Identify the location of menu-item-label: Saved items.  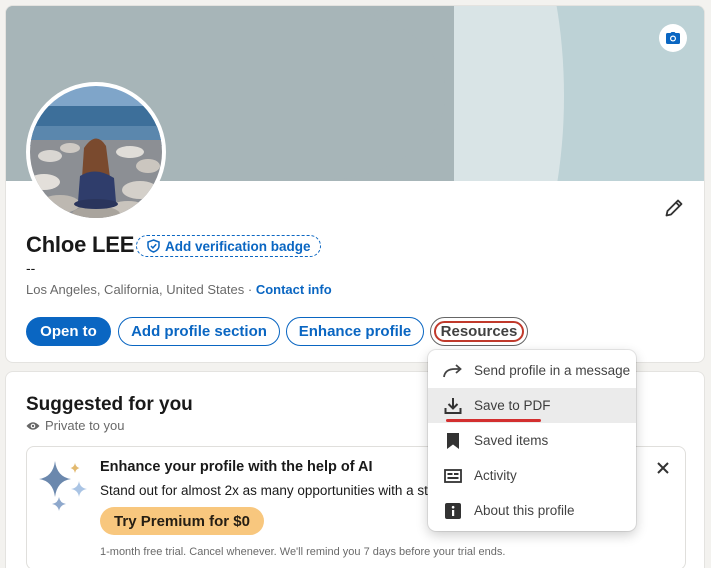
(511, 440).